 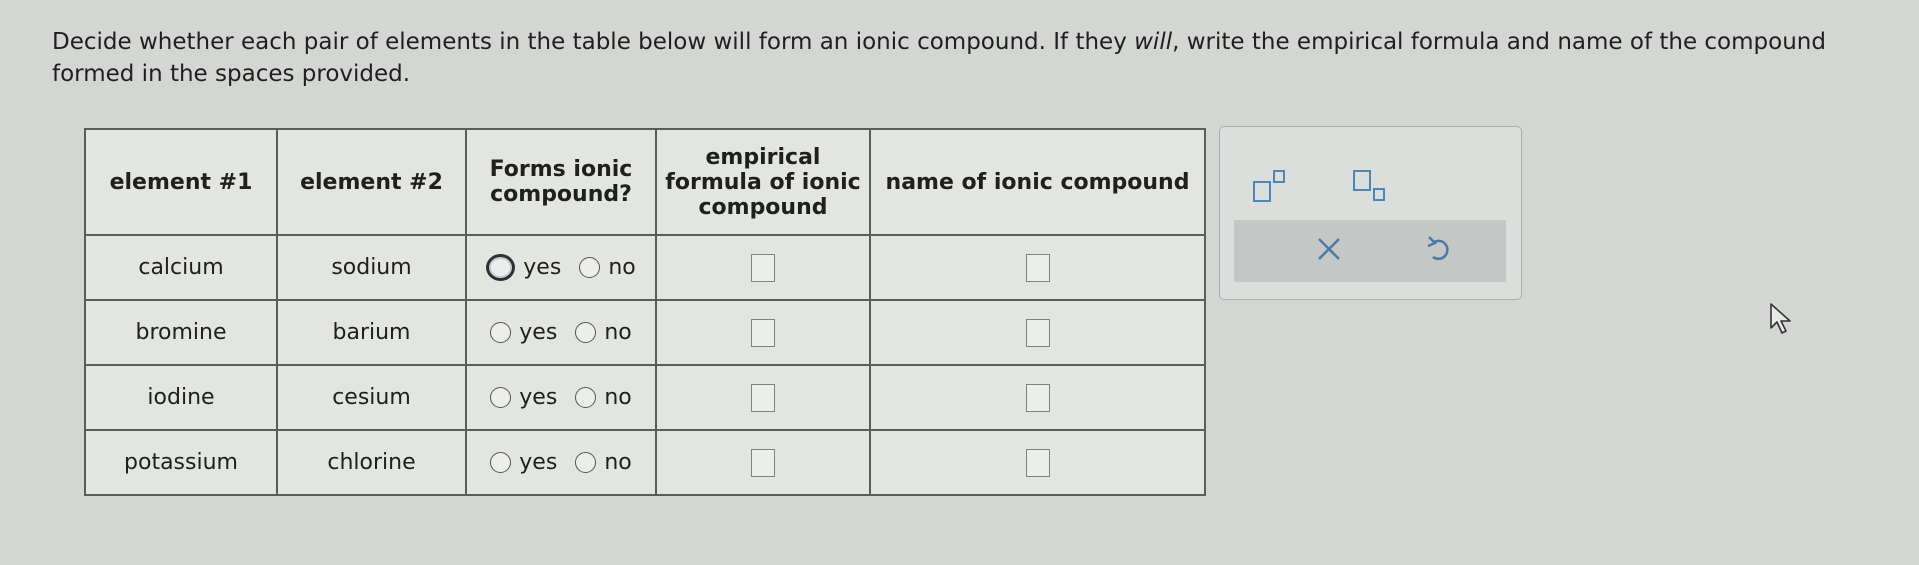 What do you see at coordinates (181, 397) in the screenshot?
I see `element1-cell: iodine` at bounding box center [181, 397].